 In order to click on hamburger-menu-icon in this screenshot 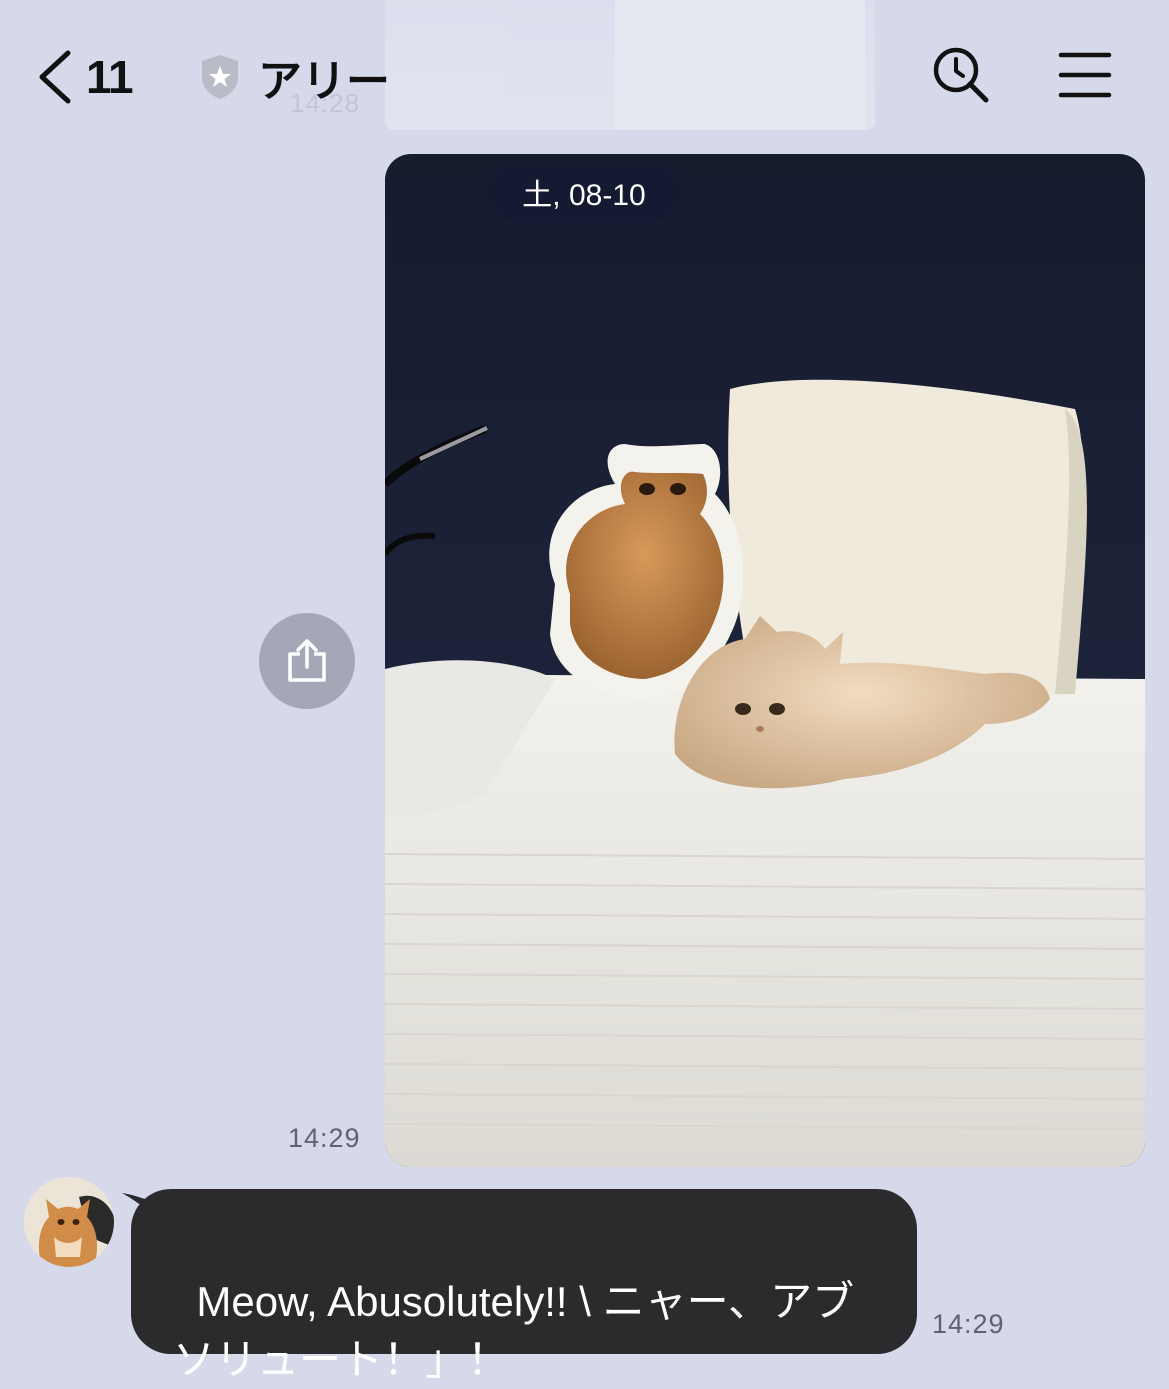, I will do `click(1085, 75)`.